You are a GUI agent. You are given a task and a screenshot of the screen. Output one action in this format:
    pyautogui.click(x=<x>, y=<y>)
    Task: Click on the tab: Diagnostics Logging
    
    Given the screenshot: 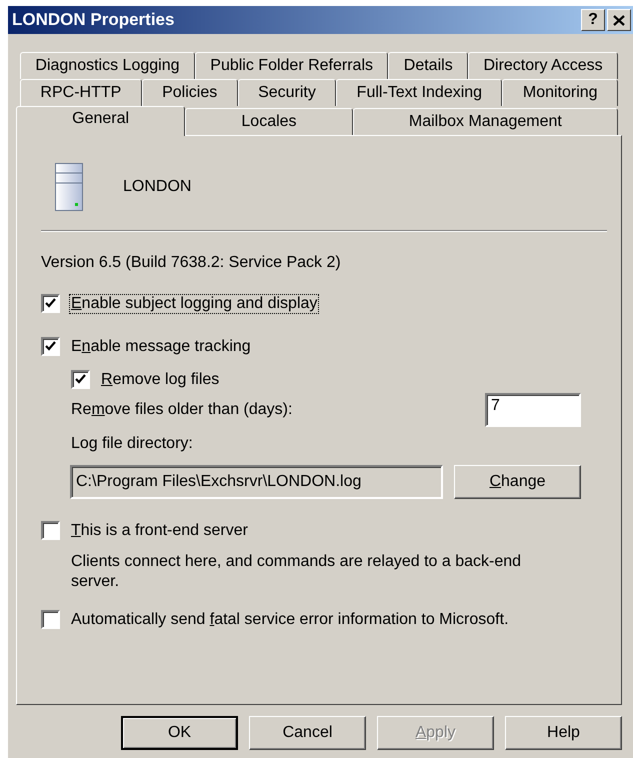 What is the action you would take?
    pyautogui.click(x=107, y=65)
    